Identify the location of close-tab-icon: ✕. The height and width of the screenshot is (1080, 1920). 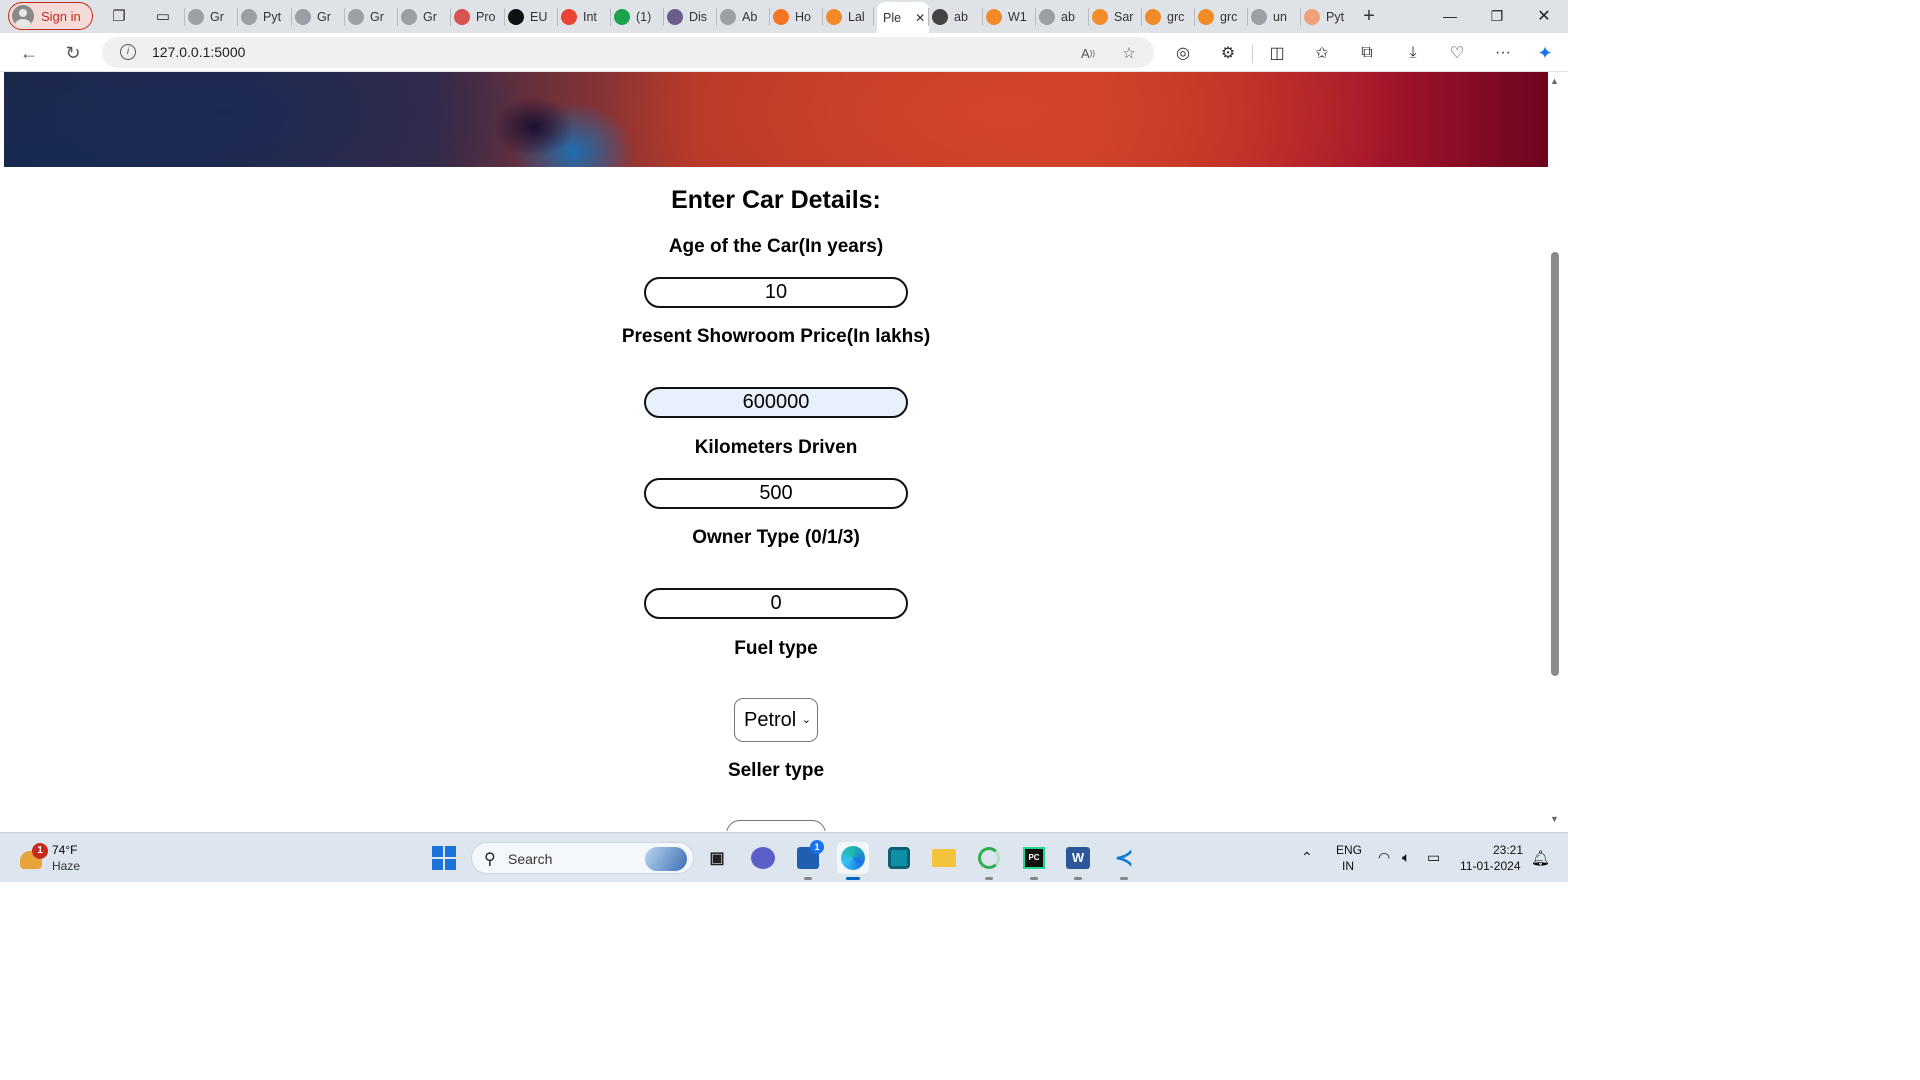
(920, 18).